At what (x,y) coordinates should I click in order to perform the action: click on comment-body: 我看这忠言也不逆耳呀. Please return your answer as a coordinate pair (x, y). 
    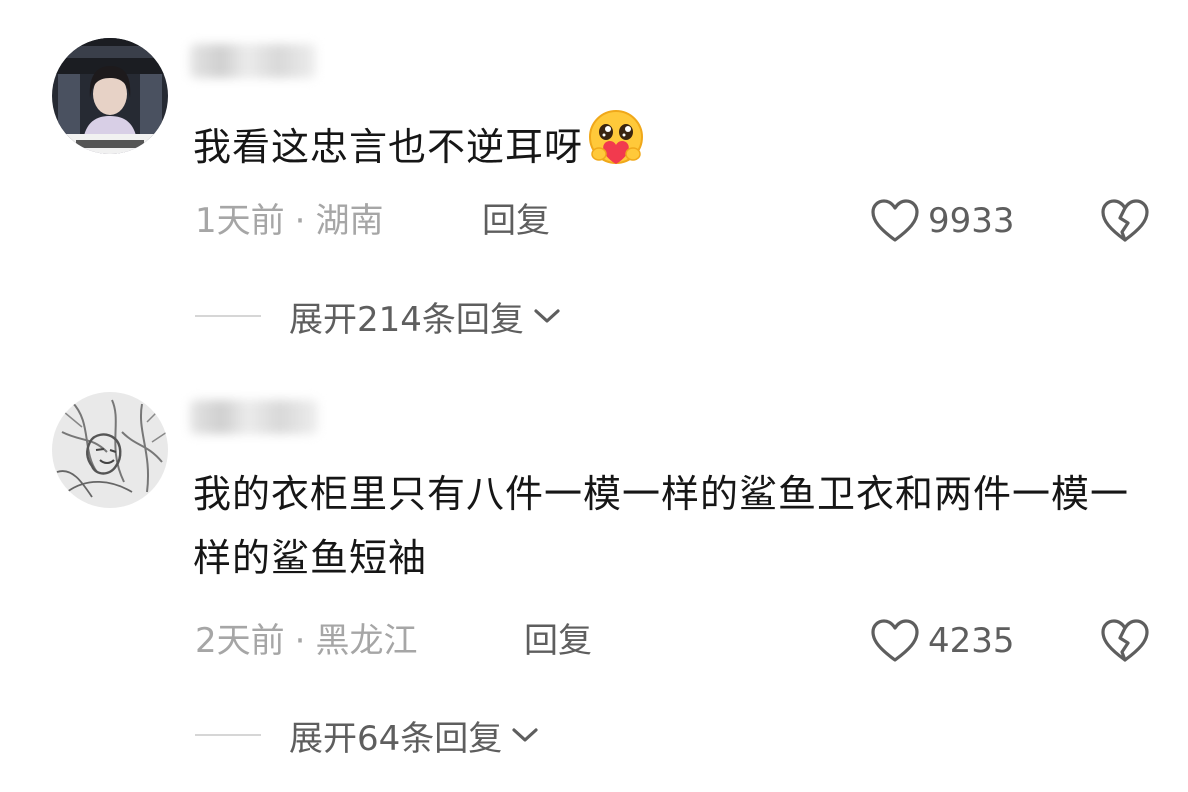
    Looking at the image, I should click on (388, 147).